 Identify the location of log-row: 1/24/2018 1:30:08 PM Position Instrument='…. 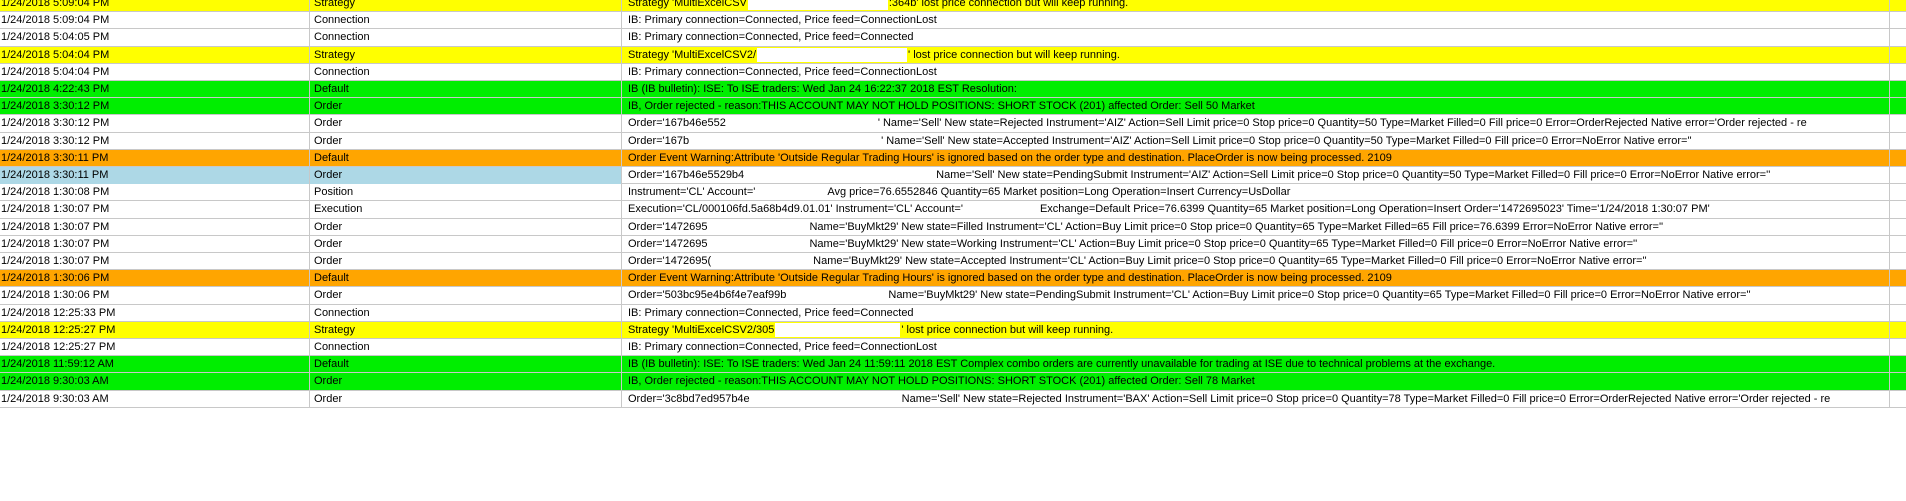
(953, 193).